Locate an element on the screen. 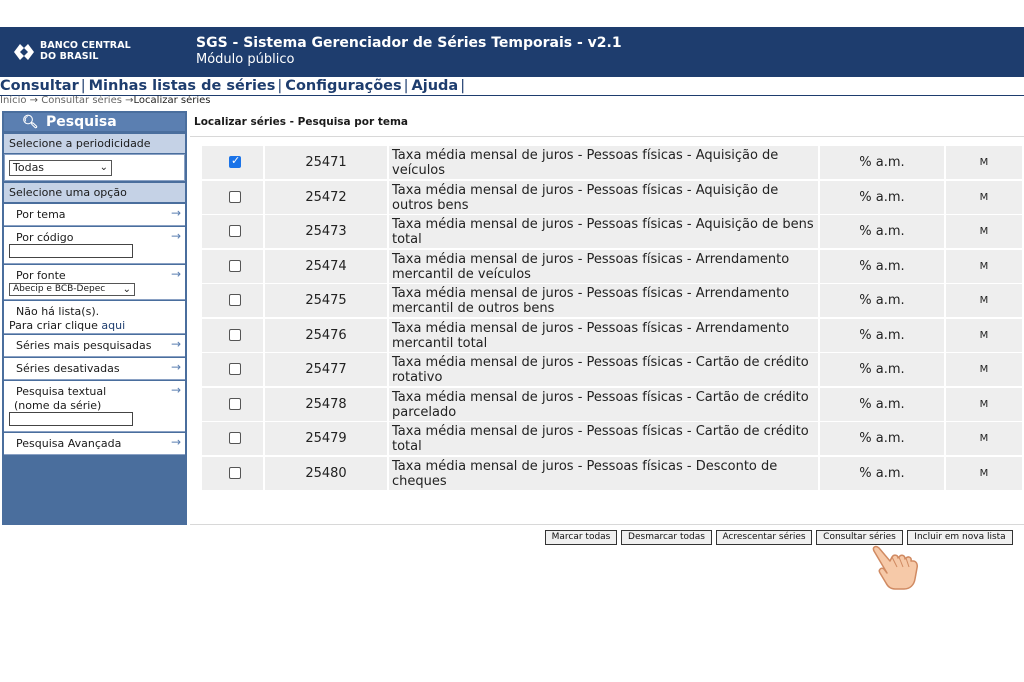 The width and height of the screenshot is (1024, 682). menu-consultar: Consultar is located at coordinates (40, 86).